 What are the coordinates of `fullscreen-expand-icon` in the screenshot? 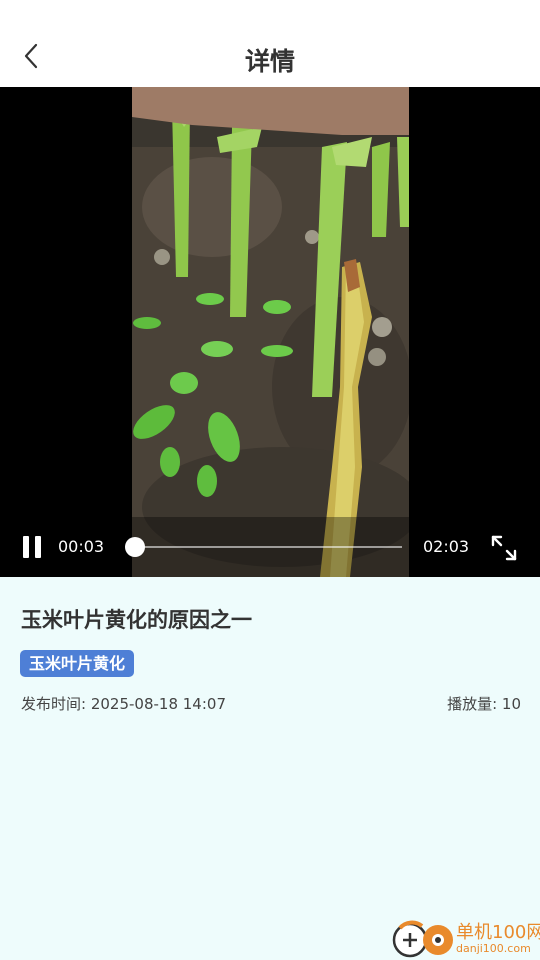 It's located at (504, 551).